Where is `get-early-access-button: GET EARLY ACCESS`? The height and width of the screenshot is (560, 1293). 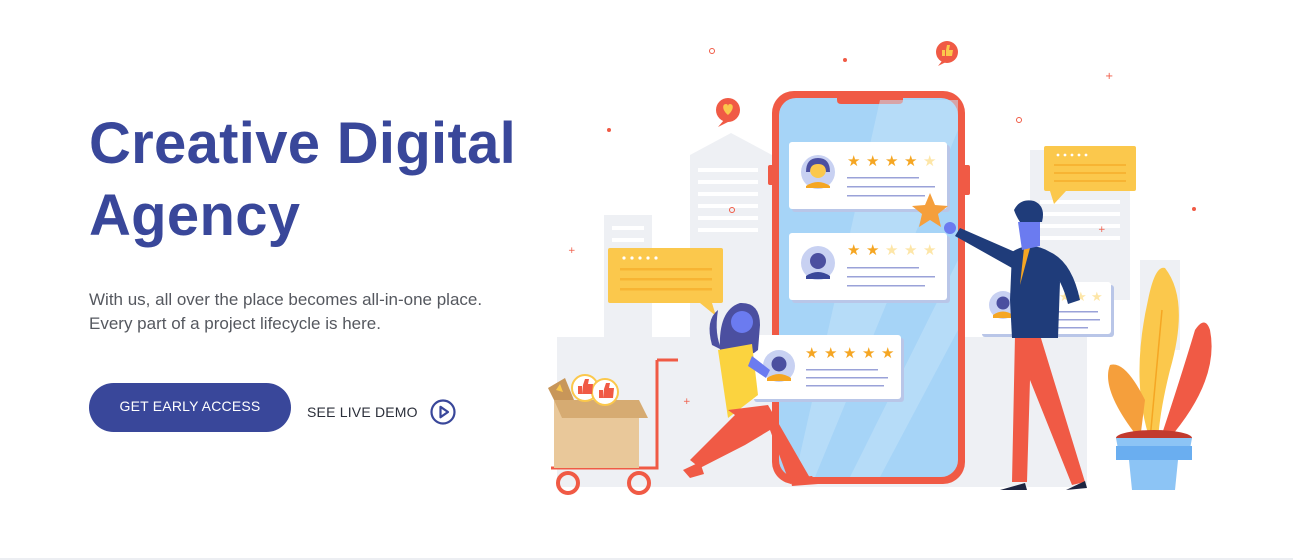 get-early-access-button: GET EARLY ACCESS is located at coordinates (190, 407).